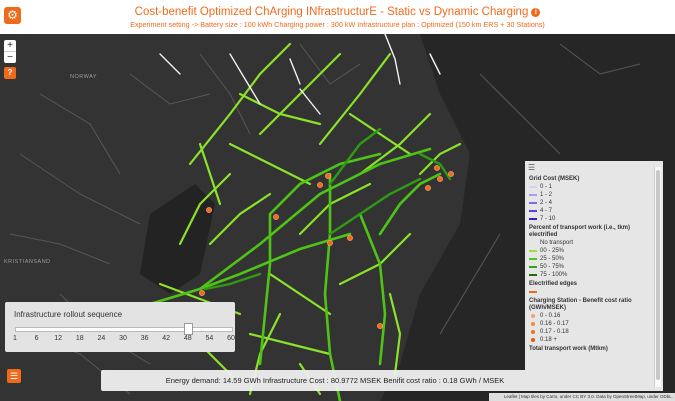 The image size is (675, 401). What do you see at coordinates (27, 262) in the screenshot?
I see `city-label-kristiansand: KRISTIANSAND` at bounding box center [27, 262].